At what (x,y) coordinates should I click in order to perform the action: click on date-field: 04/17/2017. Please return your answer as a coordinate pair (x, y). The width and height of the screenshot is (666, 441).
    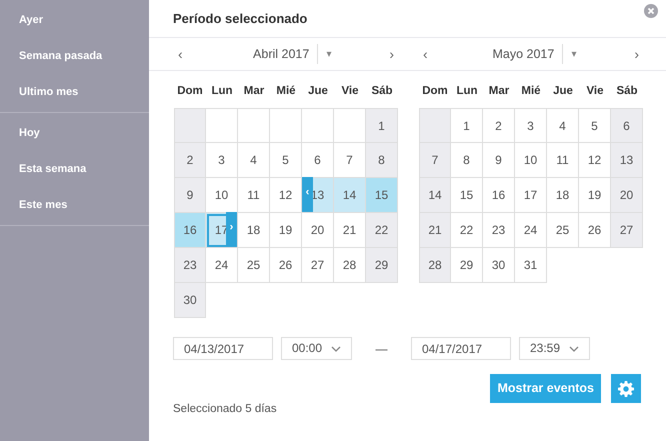
    Looking at the image, I should click on (461, 348).